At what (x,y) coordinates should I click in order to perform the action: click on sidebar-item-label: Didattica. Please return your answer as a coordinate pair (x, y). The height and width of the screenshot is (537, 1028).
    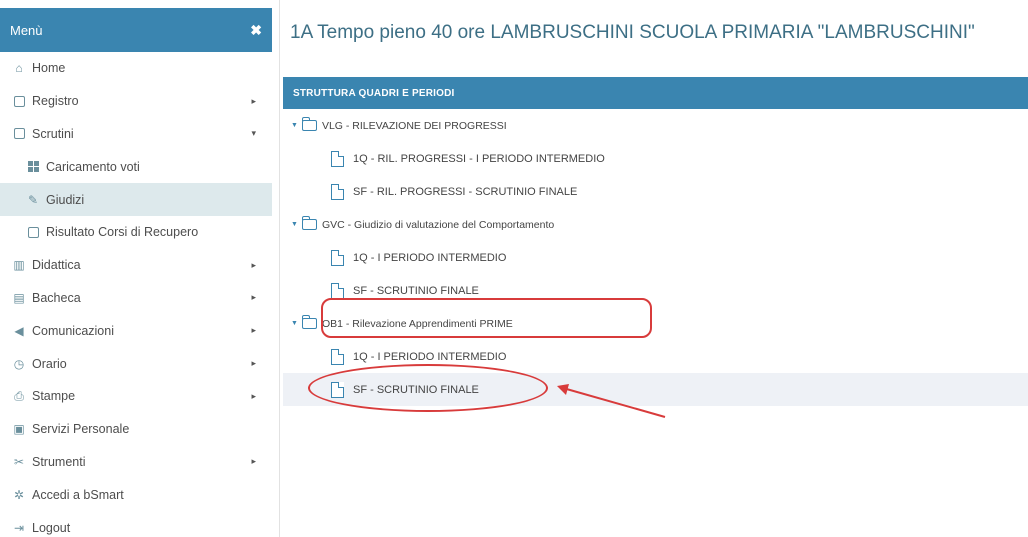
    Looking at the image, I should click on (56, 265).